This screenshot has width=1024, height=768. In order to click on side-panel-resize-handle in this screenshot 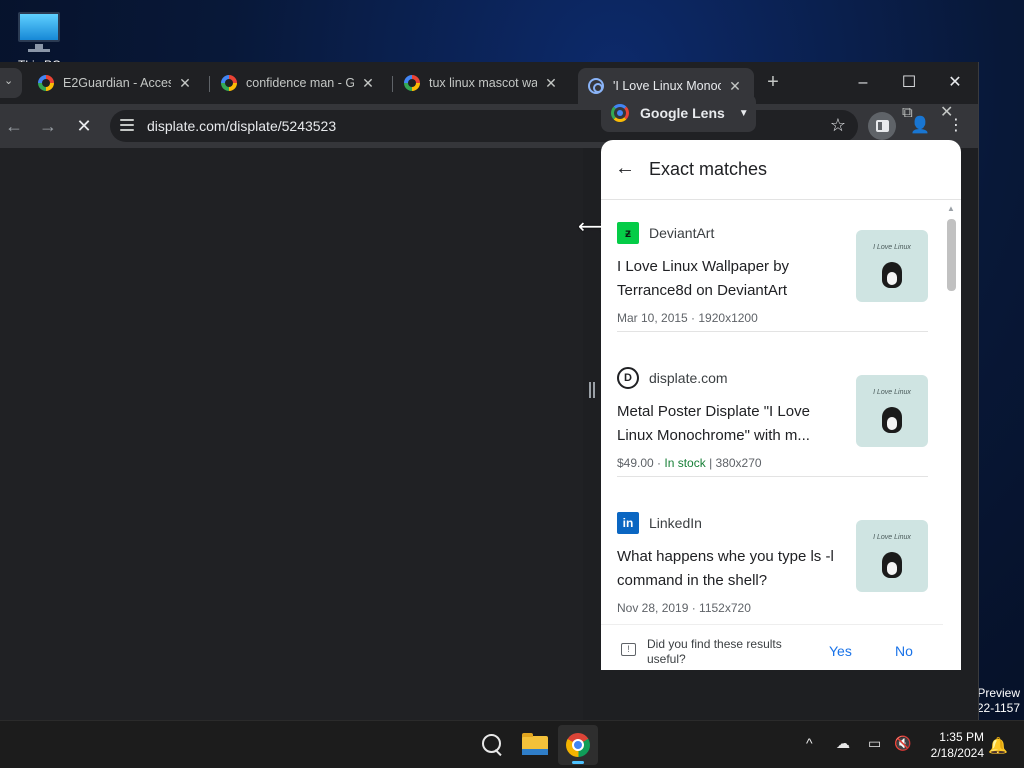, I will do `click(592, 390)`.